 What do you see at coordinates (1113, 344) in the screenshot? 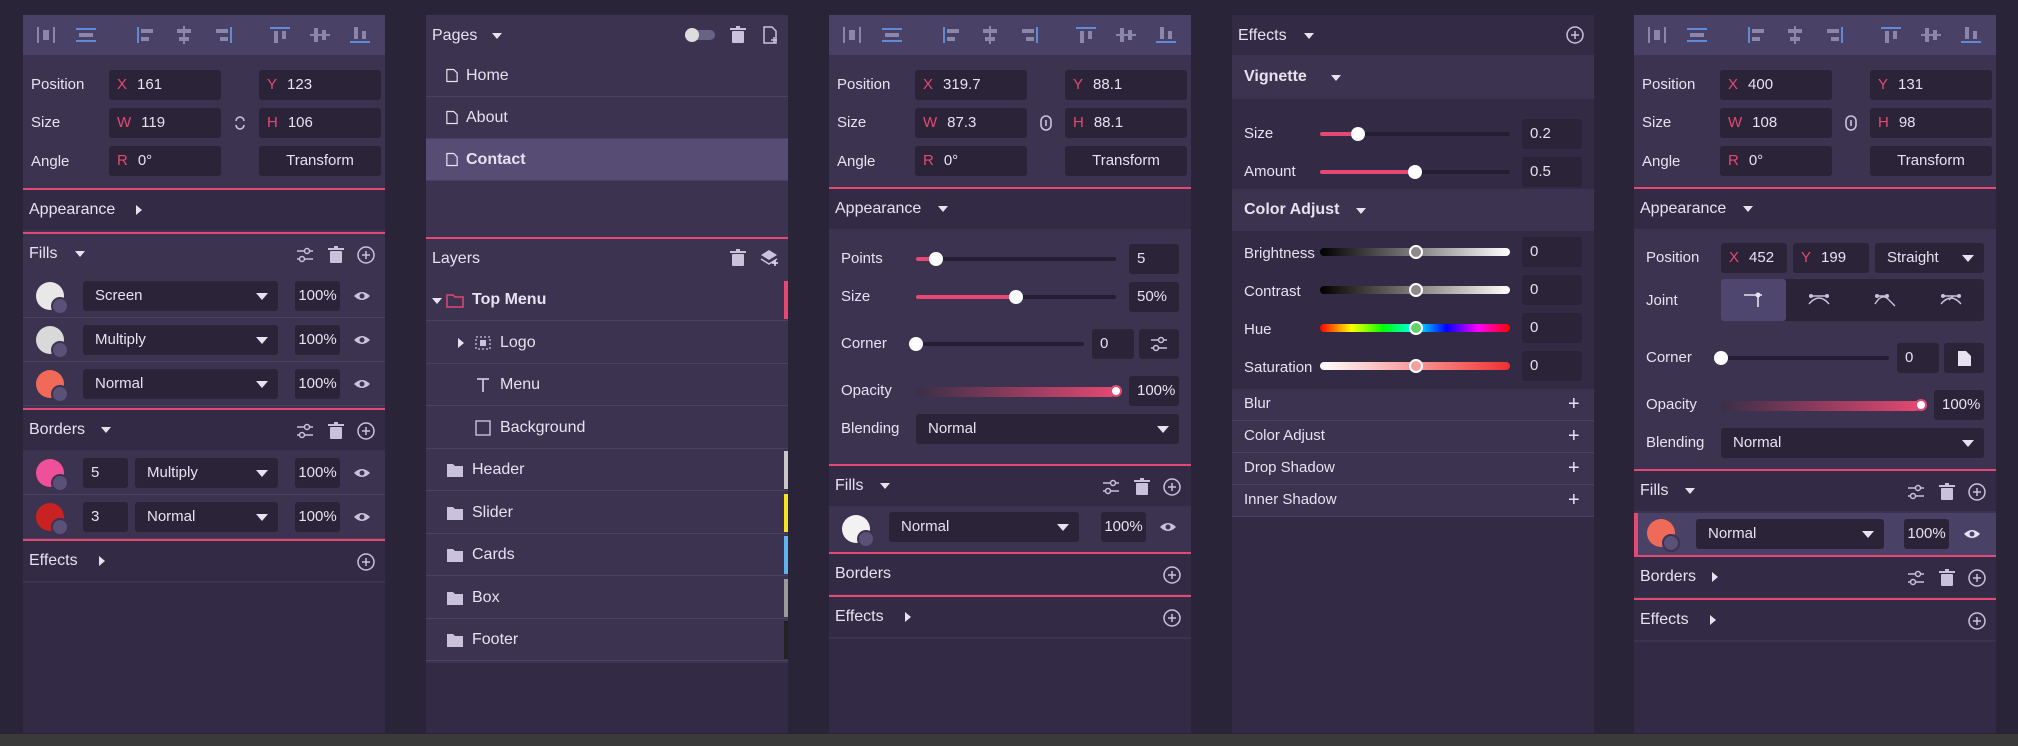
I see `corner-value: 0` at bounding box center [1113, 344].